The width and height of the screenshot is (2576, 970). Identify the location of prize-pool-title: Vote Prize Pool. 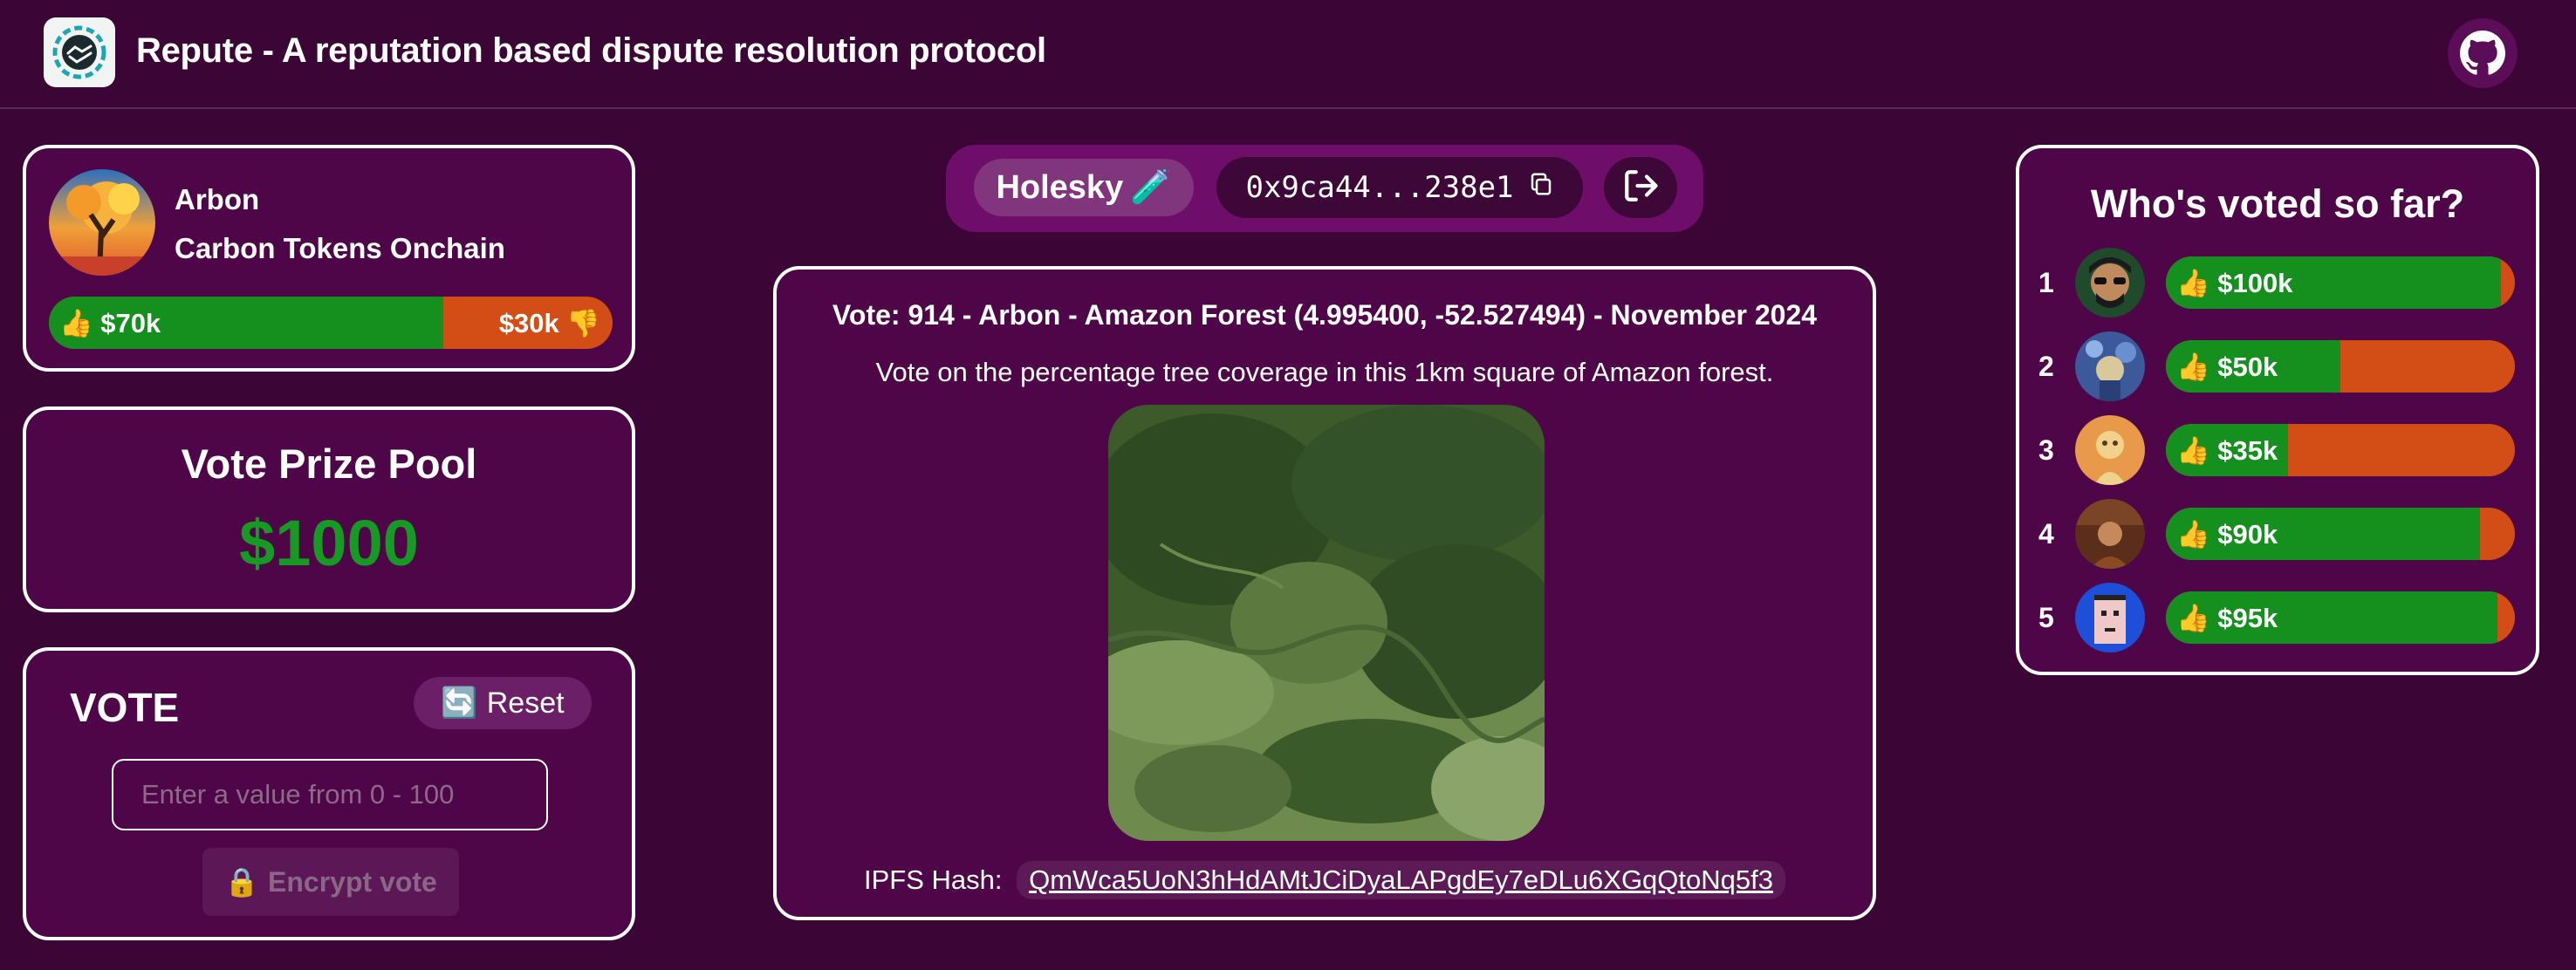
(329, 464).